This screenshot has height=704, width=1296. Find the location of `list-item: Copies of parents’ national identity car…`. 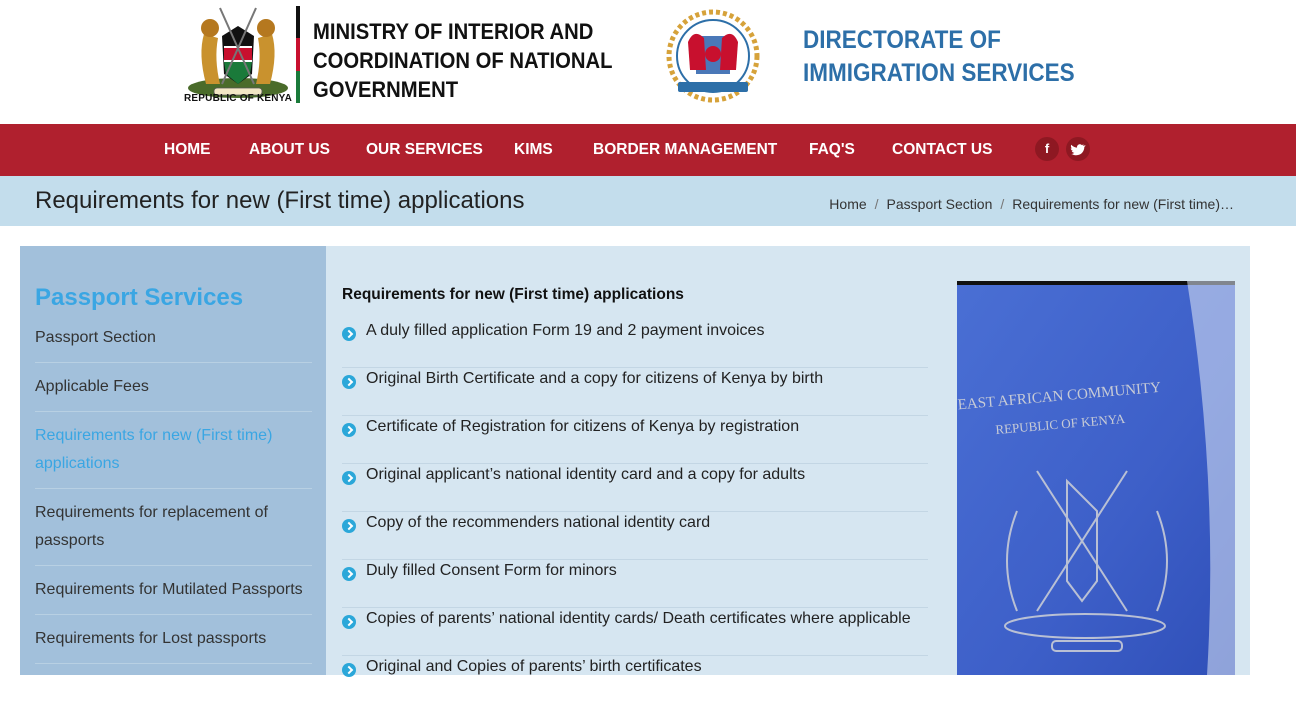

list-item: Copies of parents’ national identity car… is located at coordinates (635, 632).